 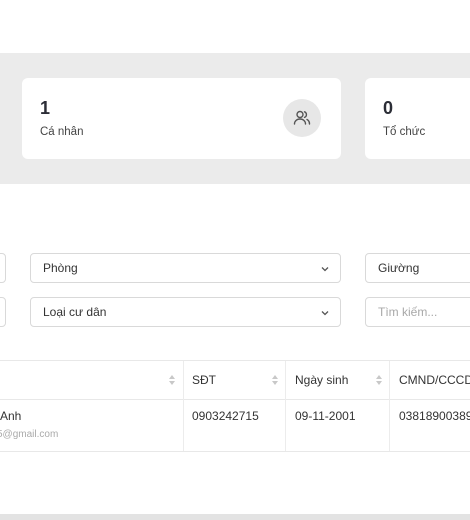 What do you see at coordinates (235, 380) in the screenshot?
I see `table-header: SĐT Ngày sinh CMND/CCCD` at bounding box center [235, 380].